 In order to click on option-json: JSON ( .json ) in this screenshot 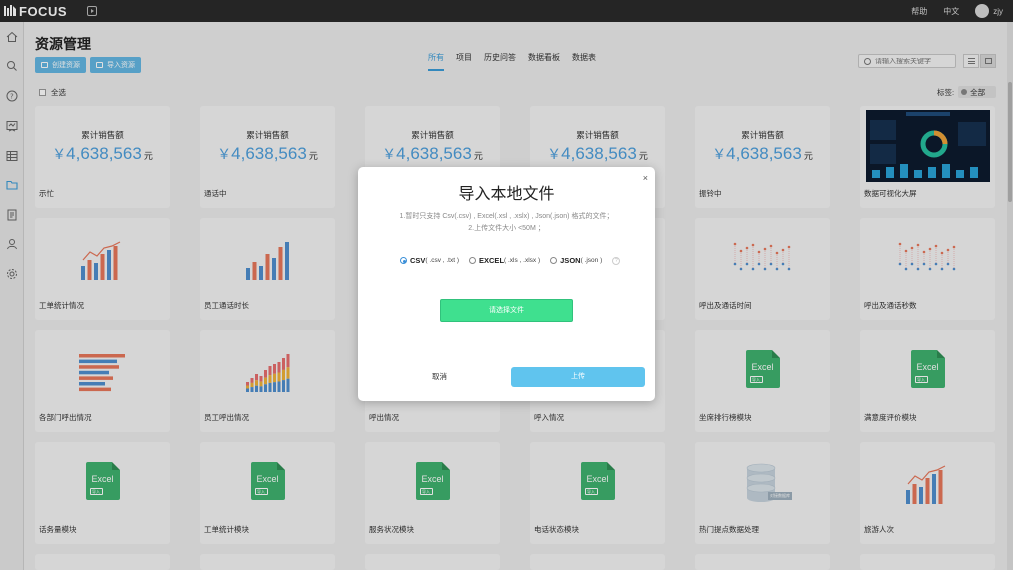, I will do `click(576, 260)`.